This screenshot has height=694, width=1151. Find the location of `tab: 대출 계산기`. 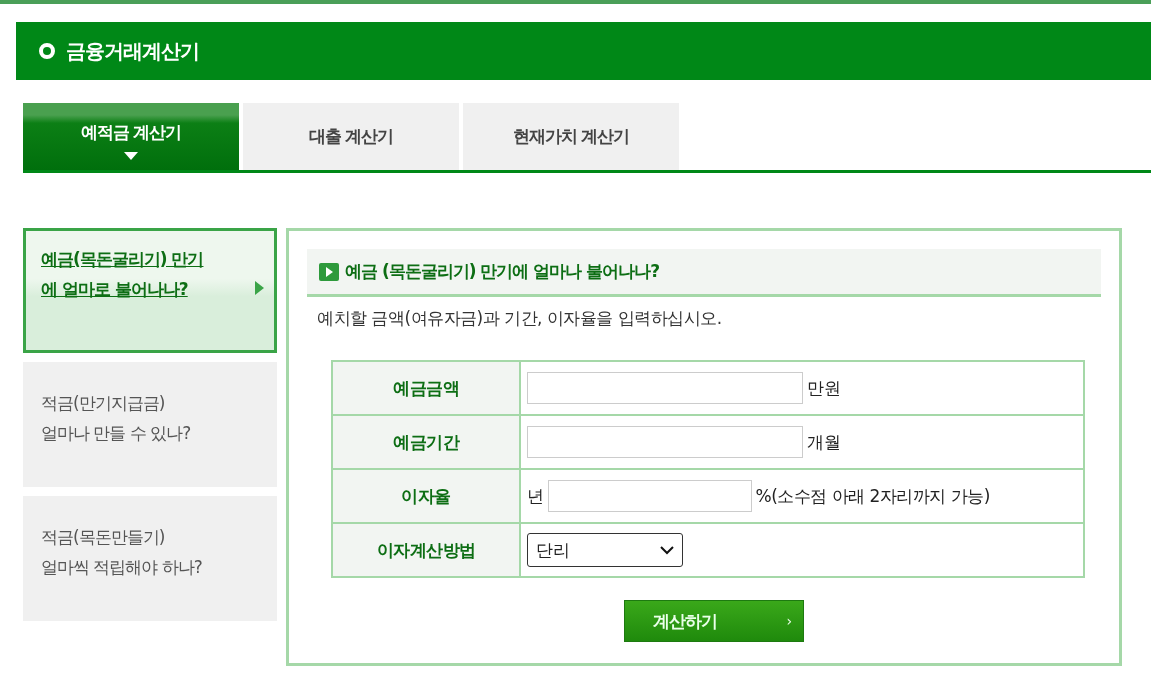

tab: 대출 계산기 is located at coordinates (351, 136).